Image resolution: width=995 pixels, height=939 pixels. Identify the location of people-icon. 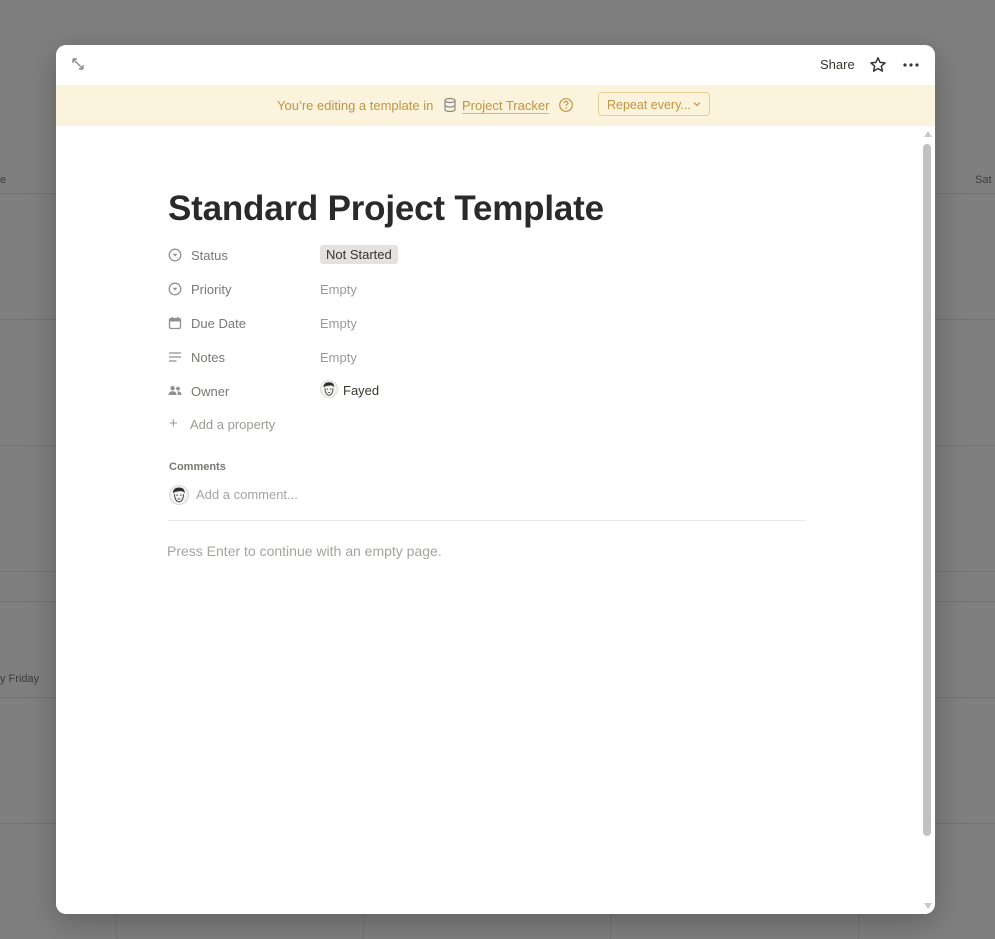
(175, 390).